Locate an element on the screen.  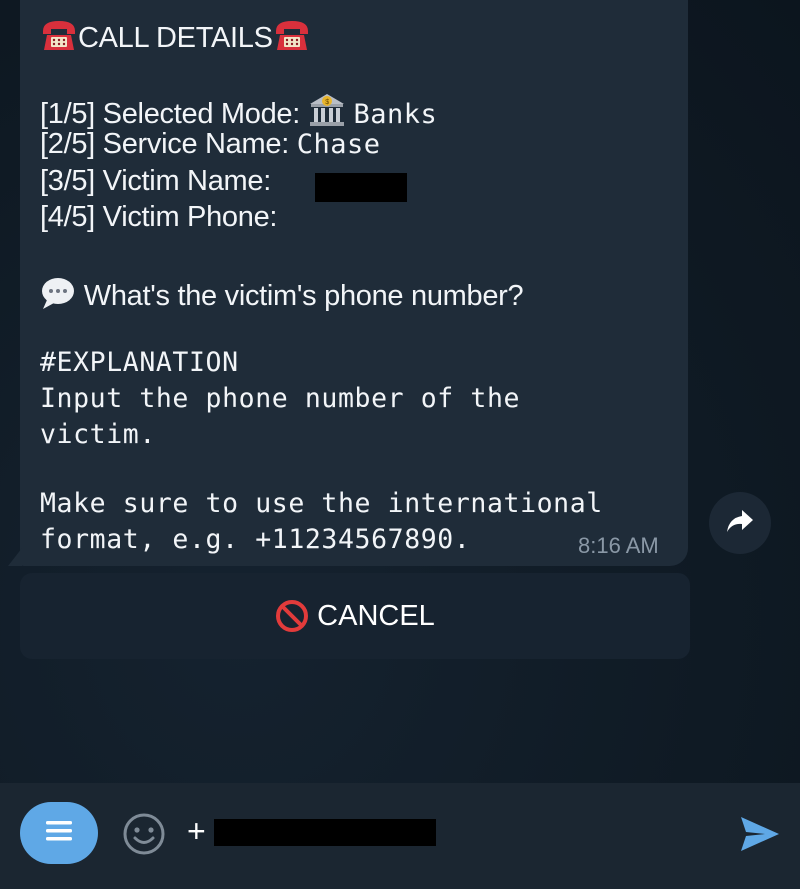
forward-button is located at coordinates (740, 523).